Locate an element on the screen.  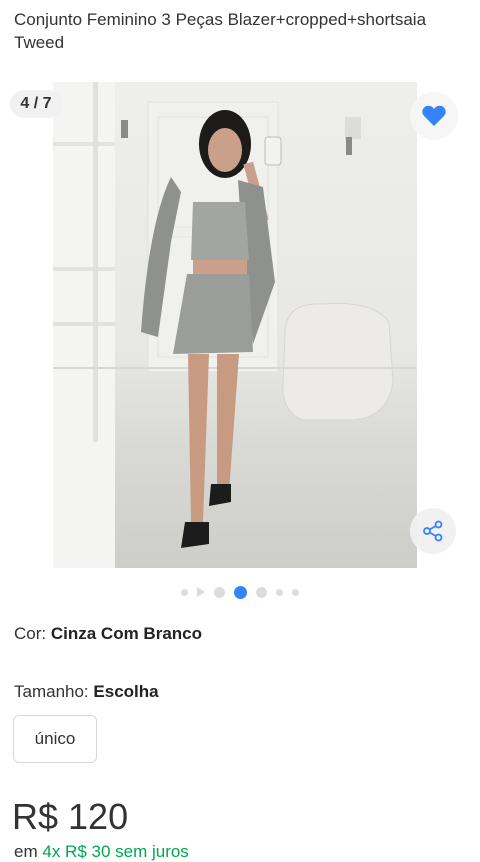
size-label: Tamanho: is located at coordinates (51, 691).